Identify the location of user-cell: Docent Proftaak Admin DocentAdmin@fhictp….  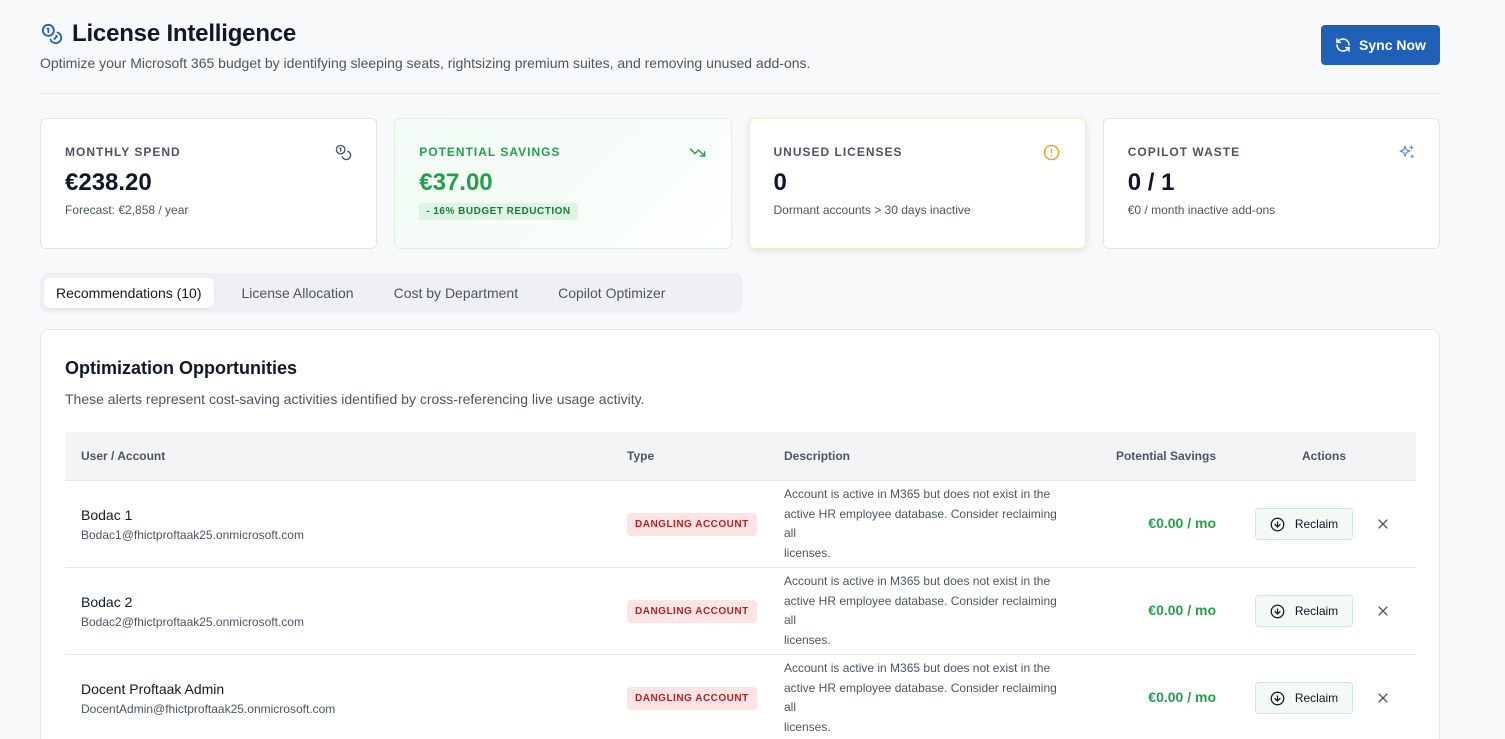
(338, 698).